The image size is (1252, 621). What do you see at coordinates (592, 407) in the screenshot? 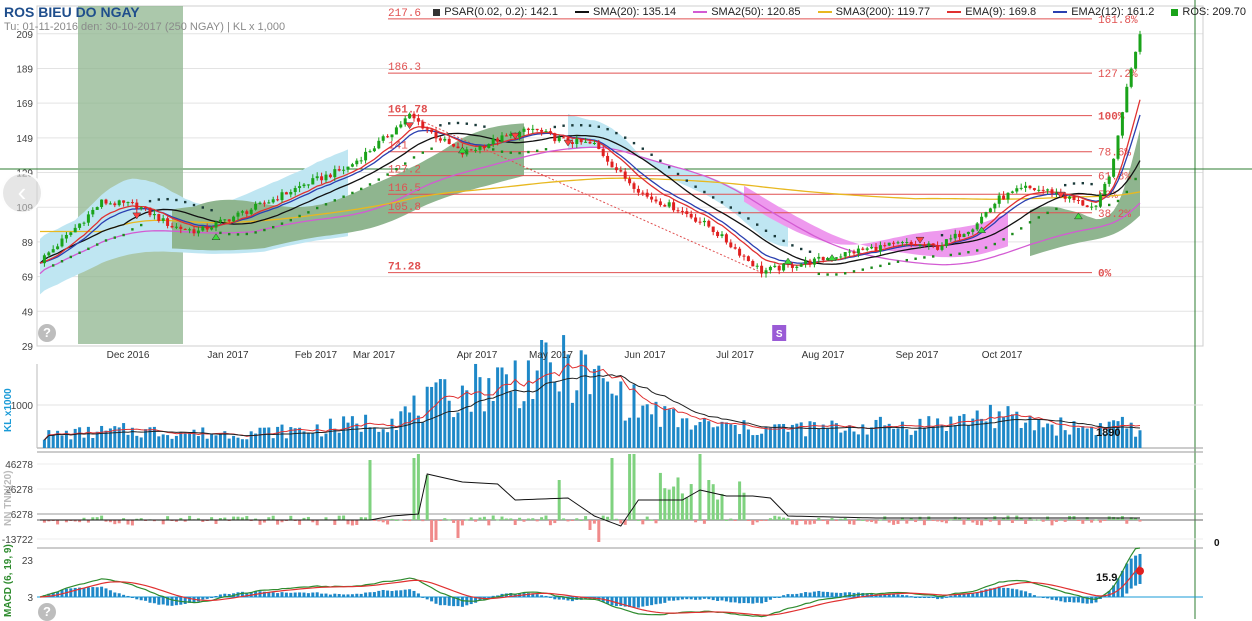
I see `volume-ma20-line` at bounding box center [592, 407].